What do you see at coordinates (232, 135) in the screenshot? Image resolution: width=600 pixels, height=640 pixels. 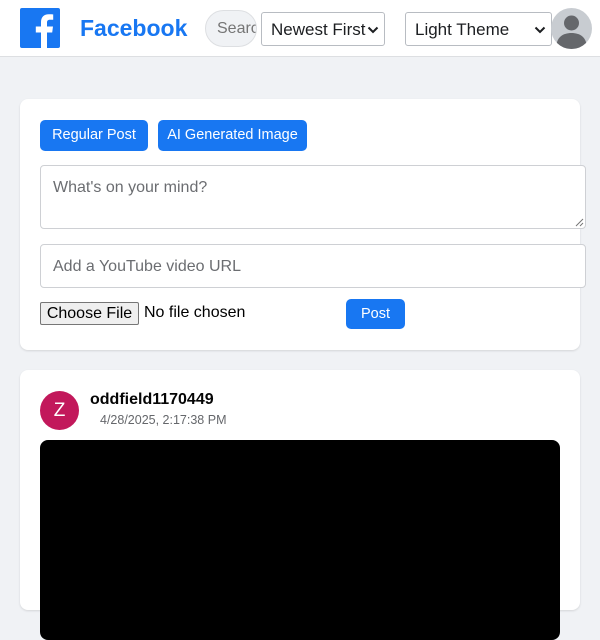 I see `ai-generated-image-button: AI Generated Image` at bounding box center [232, 135].